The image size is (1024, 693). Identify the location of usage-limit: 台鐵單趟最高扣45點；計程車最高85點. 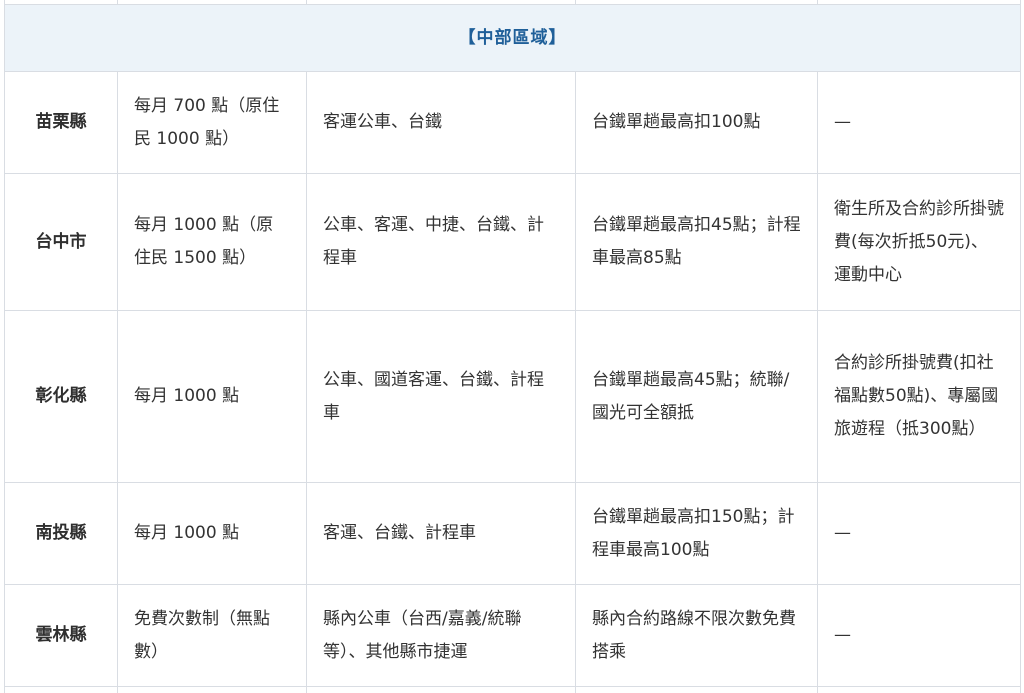
(696, 242).